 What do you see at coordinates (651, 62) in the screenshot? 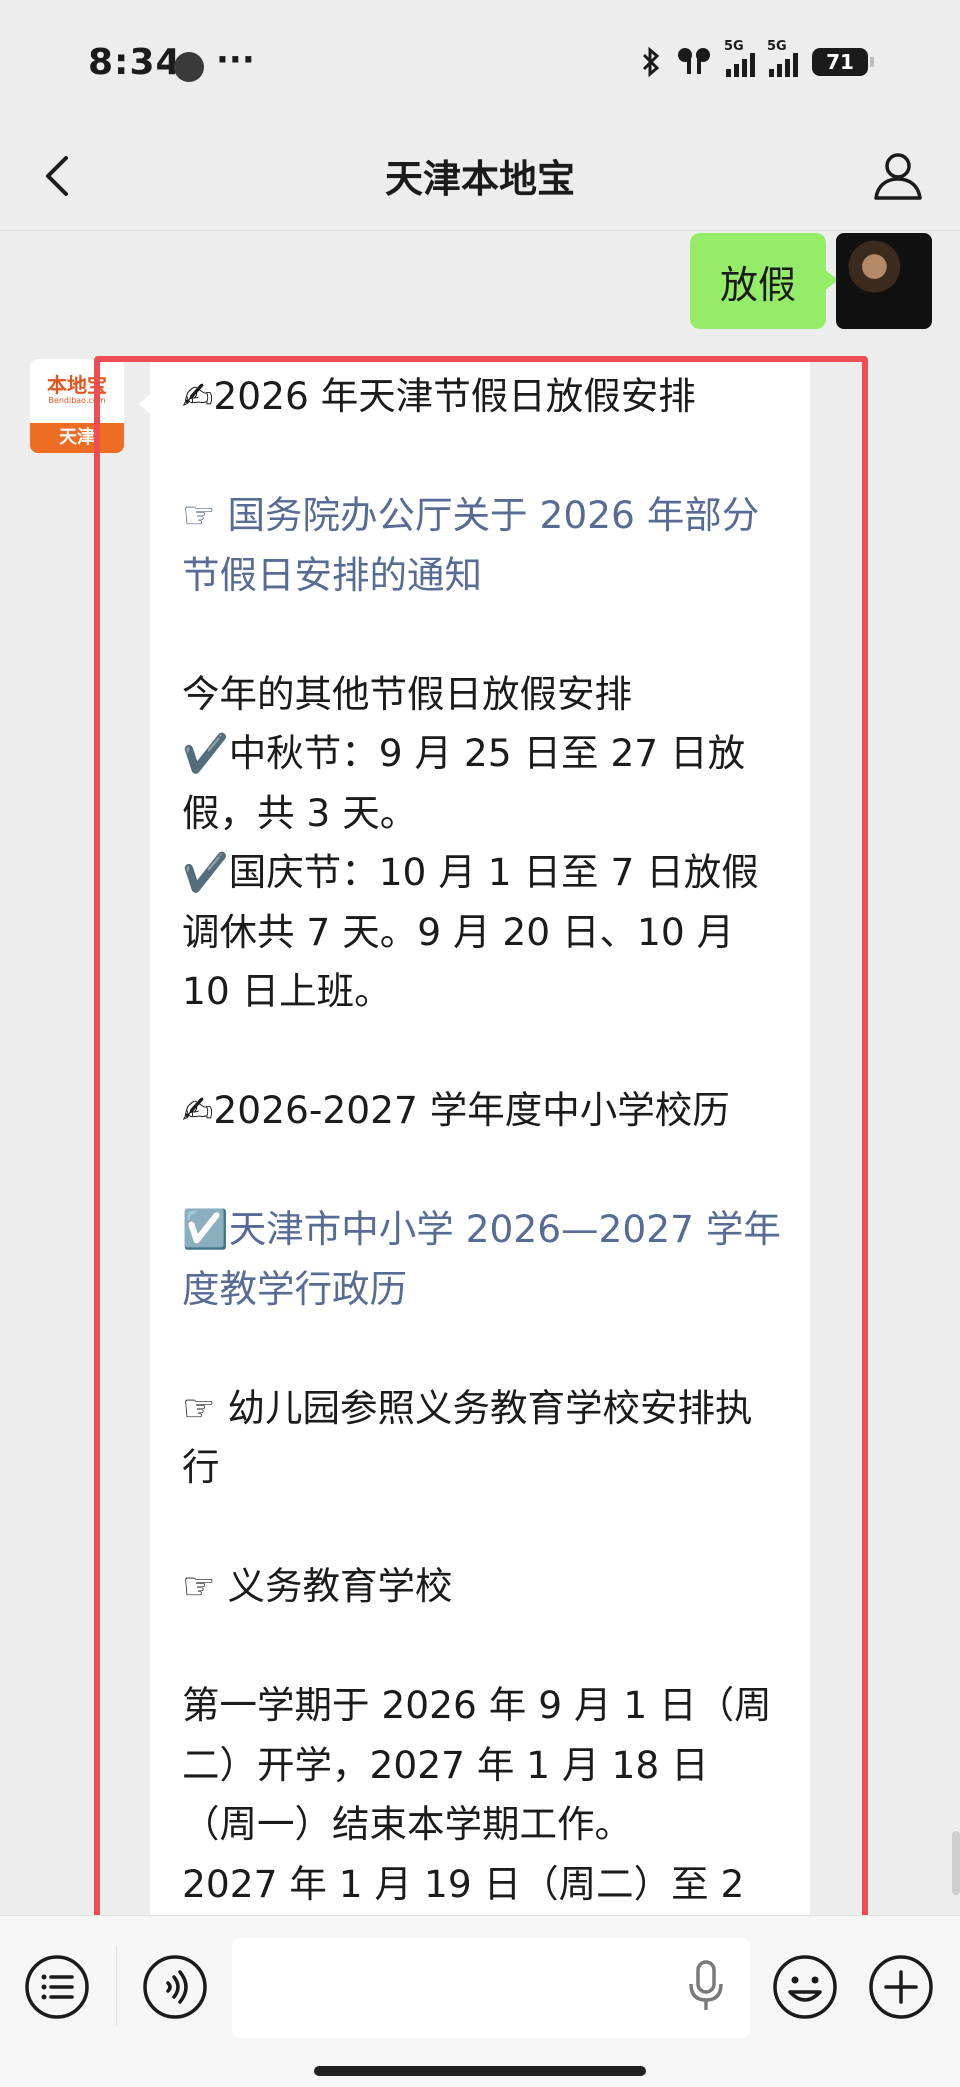
I see `bluetooth-icon` at bounding box center [651, 62].